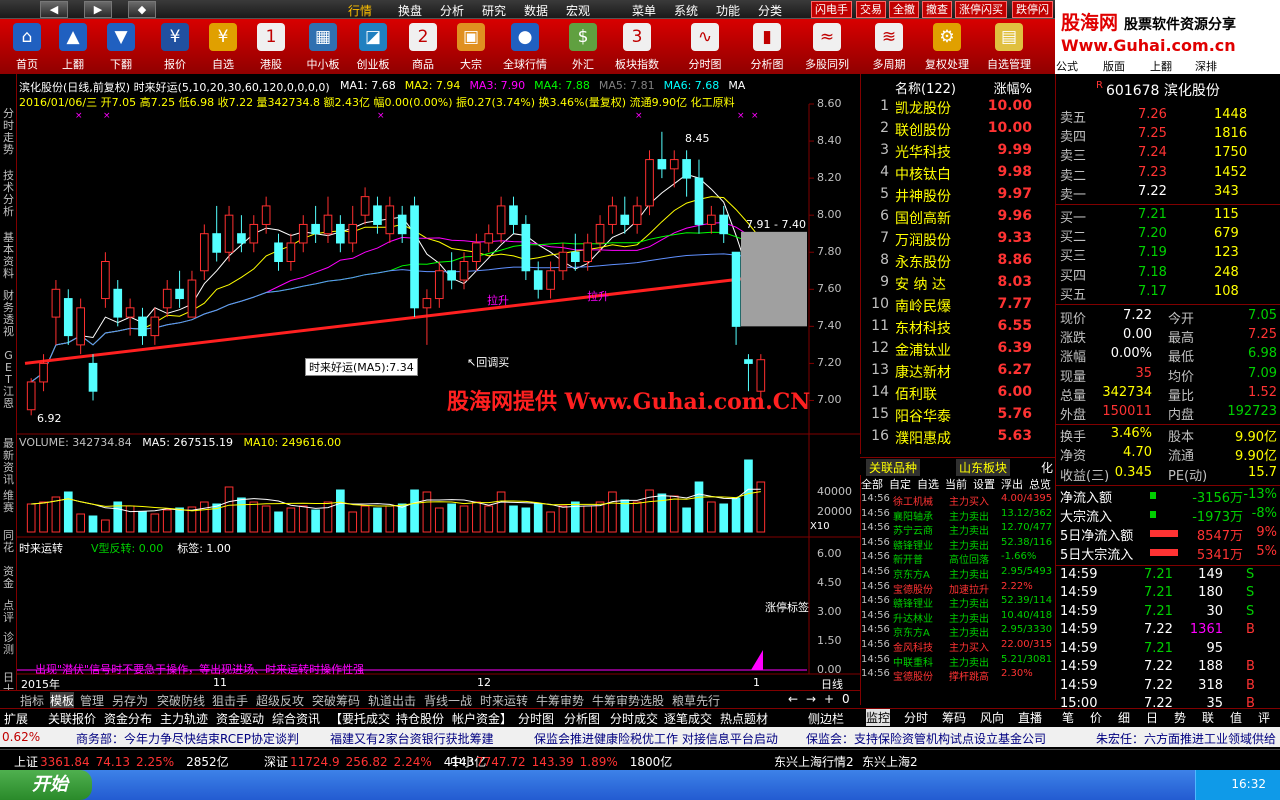 The height and width of the screenshot is (800, 1280). What do you see at coordinates (1186, 738) in the screenshot?
I see `news-item-5: 朱宏任：六方面推进工业领域供给` at bounding box center [1186, 738].